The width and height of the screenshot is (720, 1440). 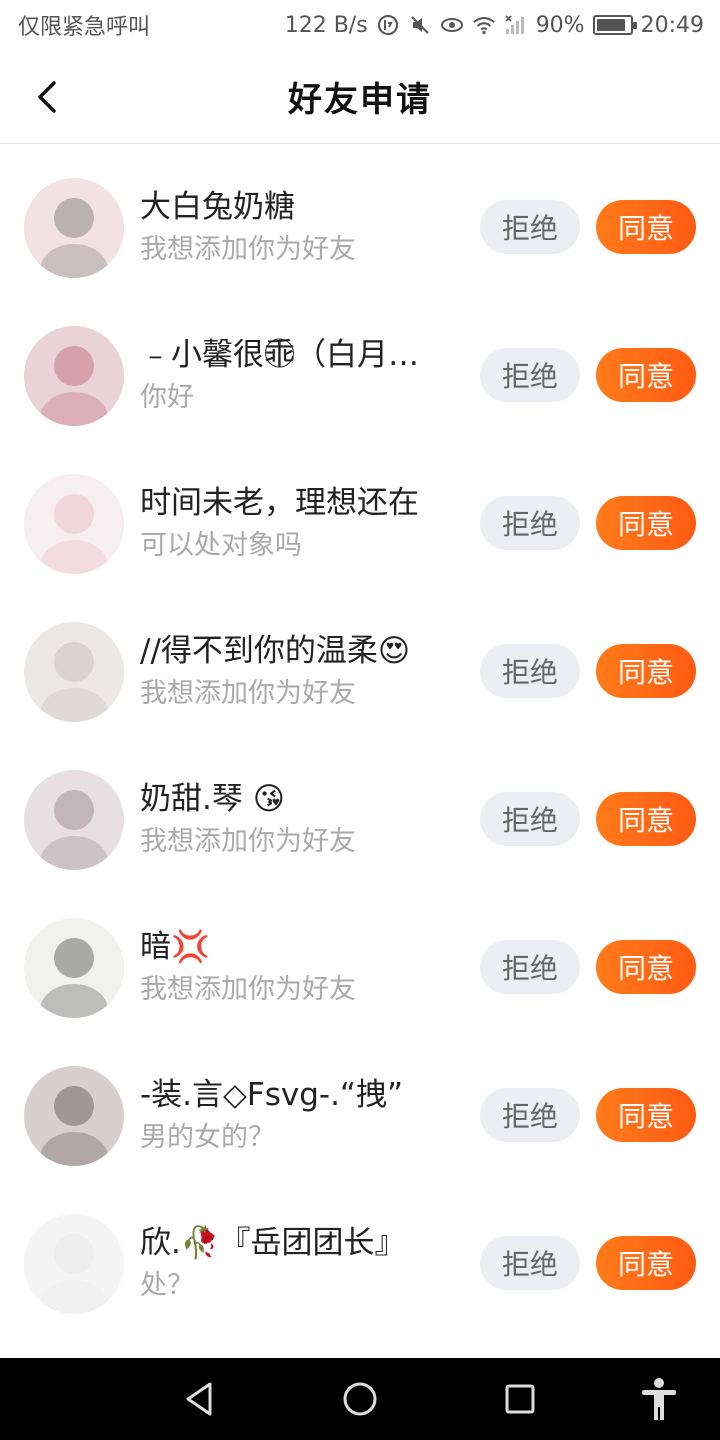 I want to click on request-message: 你好, so click(x=167, y=397).